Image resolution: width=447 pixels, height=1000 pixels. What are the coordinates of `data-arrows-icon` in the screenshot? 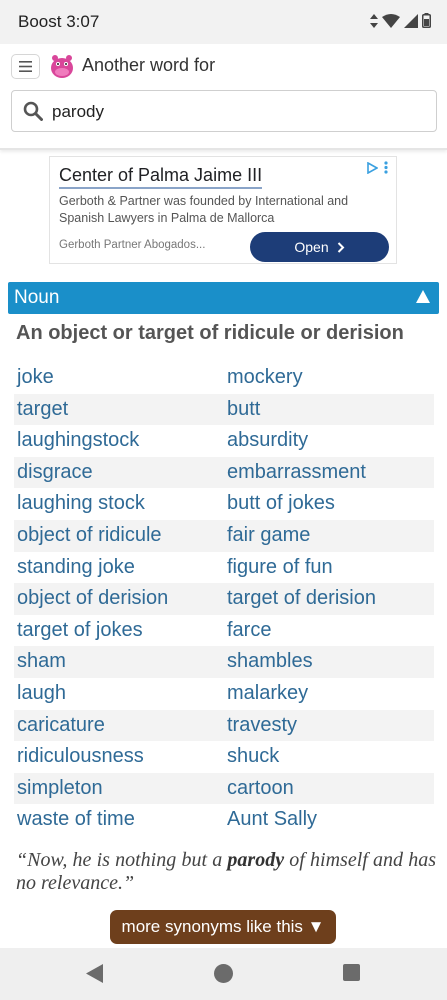 It's located at (374, 20).